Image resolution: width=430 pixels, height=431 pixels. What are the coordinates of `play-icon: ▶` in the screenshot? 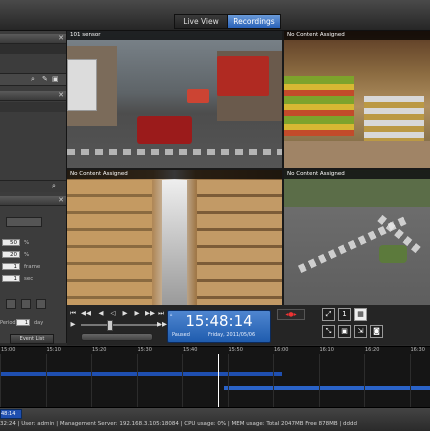 It's located at (73, 324).